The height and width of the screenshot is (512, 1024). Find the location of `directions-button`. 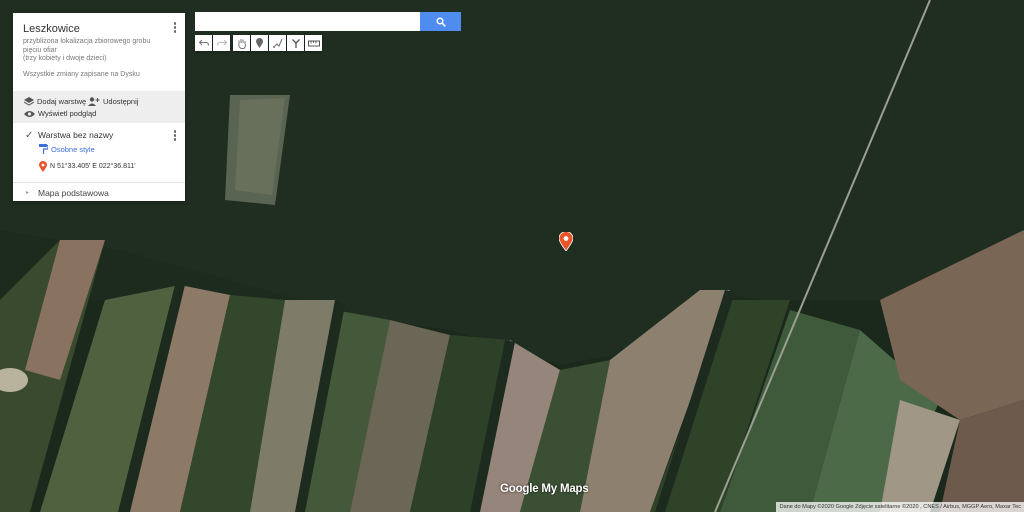

directions-button is located at coordinates (295, 43).